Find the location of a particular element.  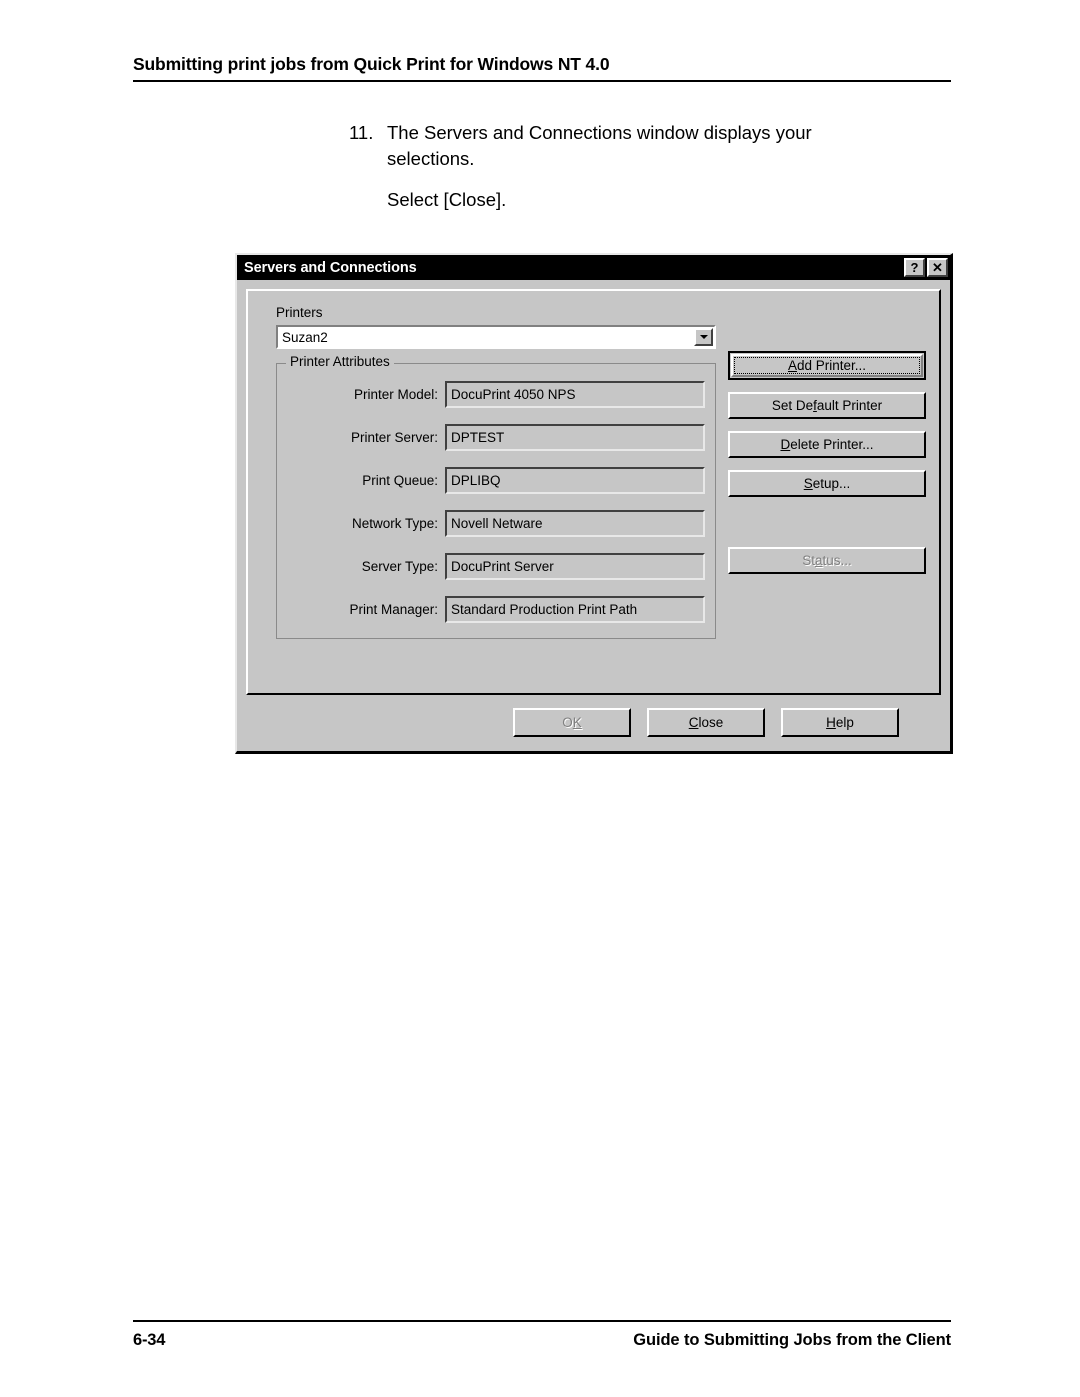

status-accelerator: a is located at coordinates (818, 560).